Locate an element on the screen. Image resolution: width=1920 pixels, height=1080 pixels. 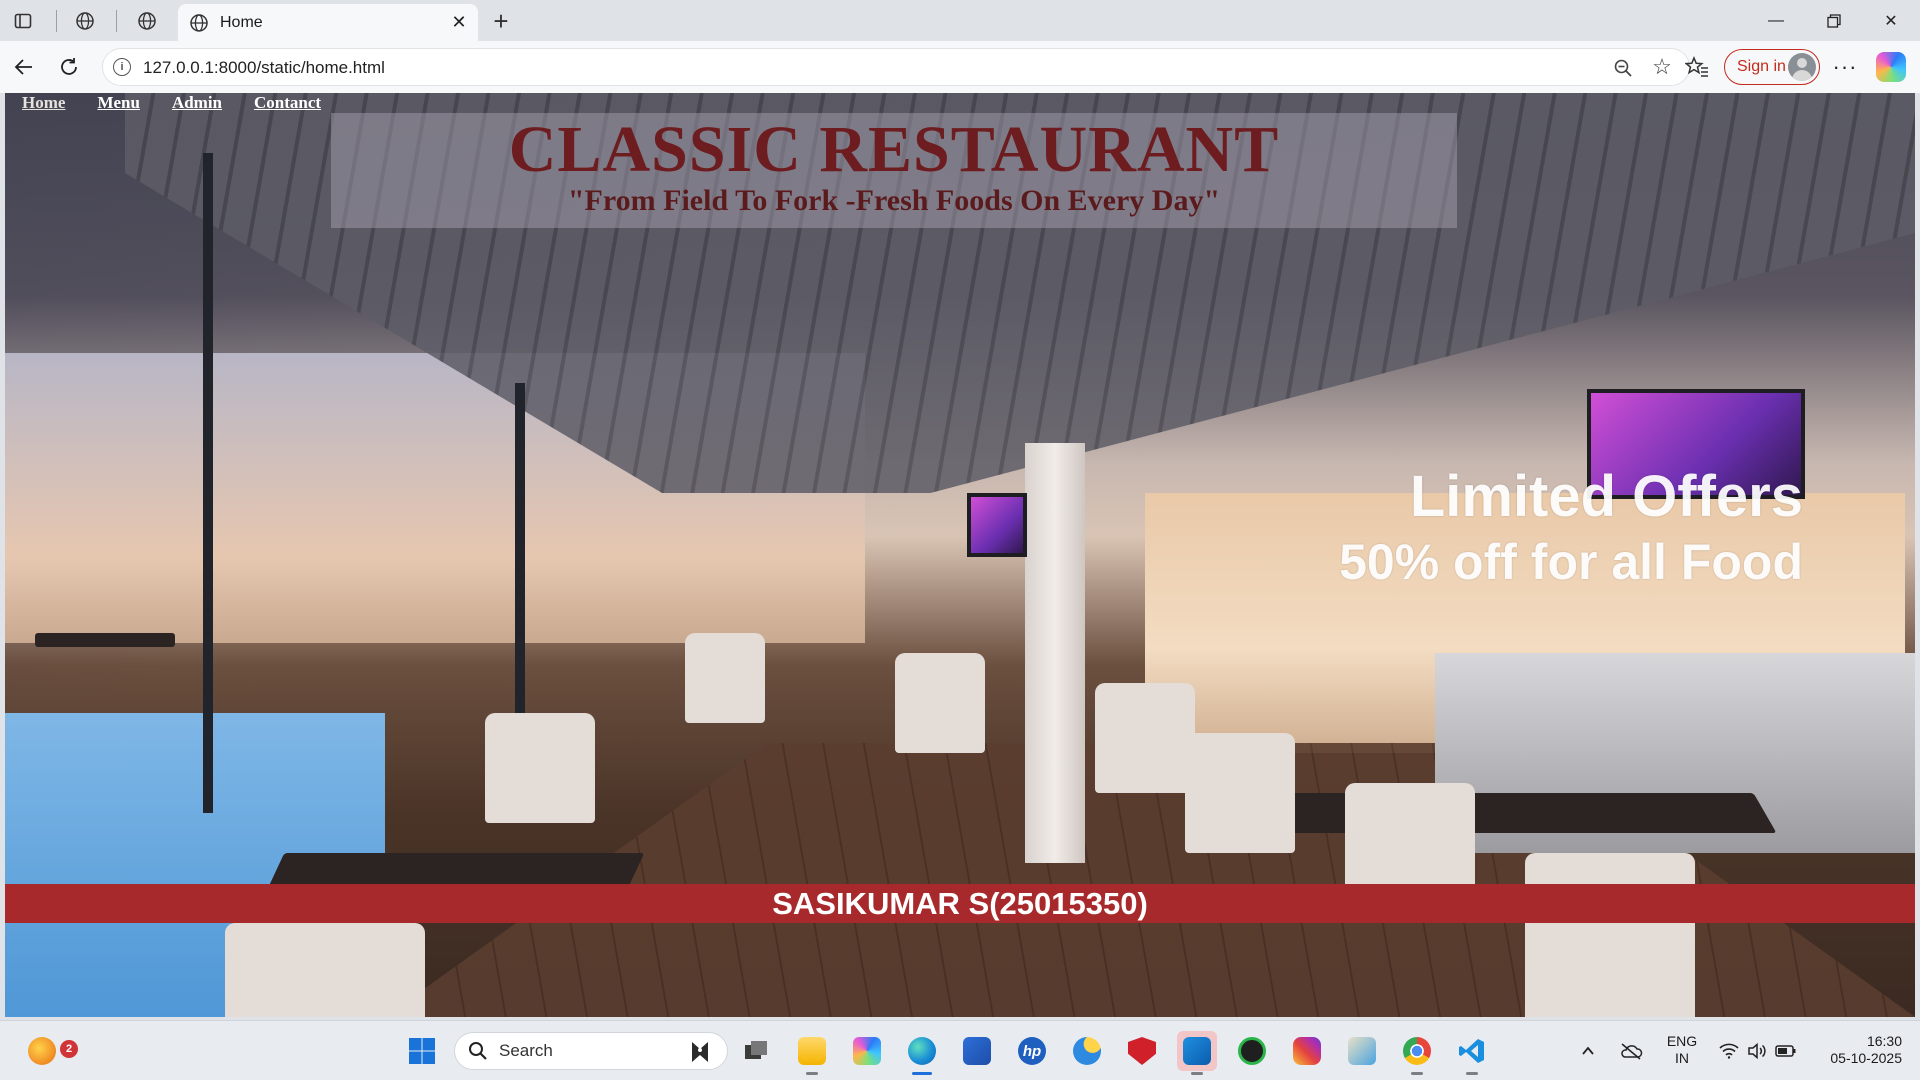
clock: 16:30 05-10-2025 is located at coordinates (1854, 1050).